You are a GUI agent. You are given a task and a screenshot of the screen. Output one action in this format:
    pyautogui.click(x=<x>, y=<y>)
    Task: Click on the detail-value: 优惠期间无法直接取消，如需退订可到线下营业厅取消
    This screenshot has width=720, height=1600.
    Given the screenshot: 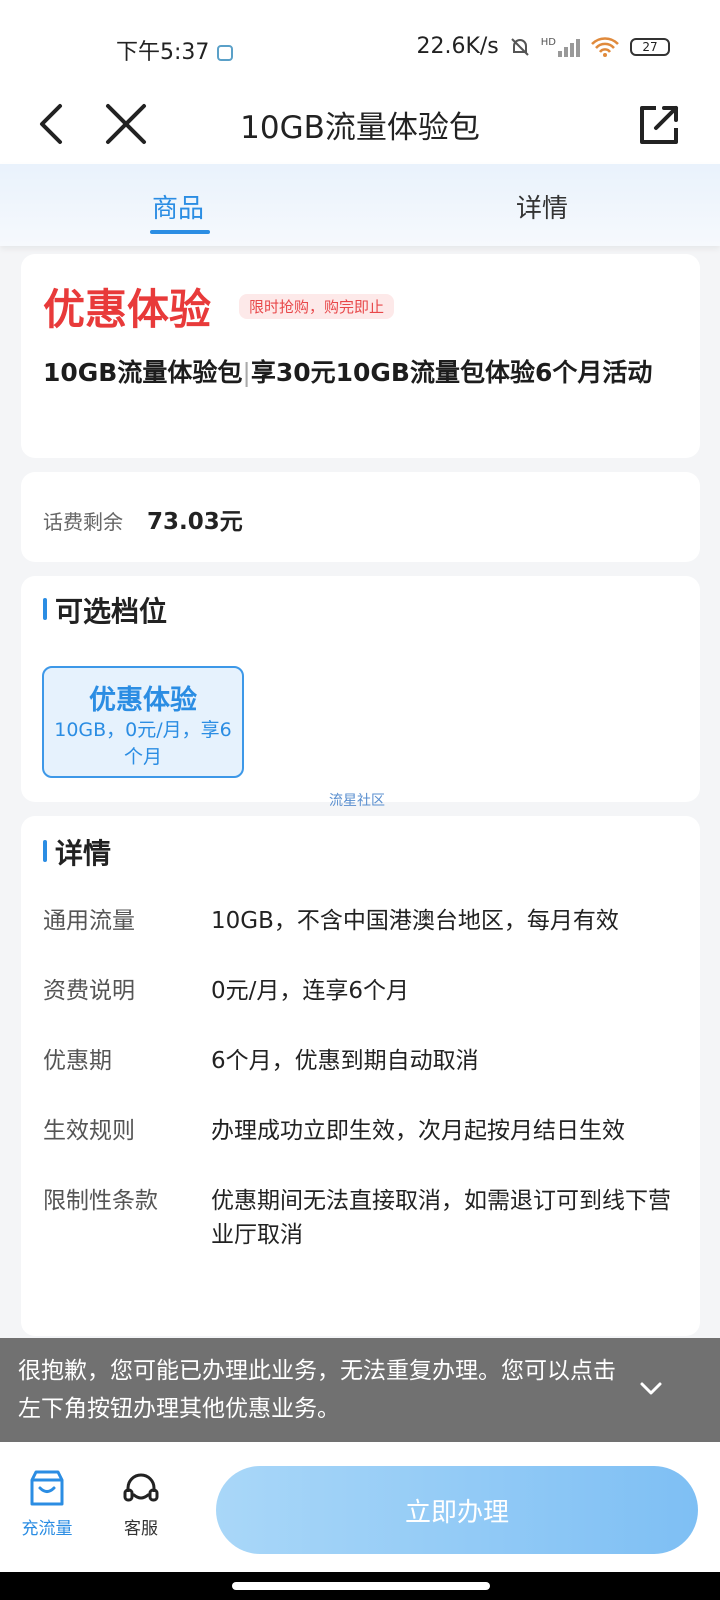 What is the action you would take?
    pyautogui.click(x=441, y=1218)
    